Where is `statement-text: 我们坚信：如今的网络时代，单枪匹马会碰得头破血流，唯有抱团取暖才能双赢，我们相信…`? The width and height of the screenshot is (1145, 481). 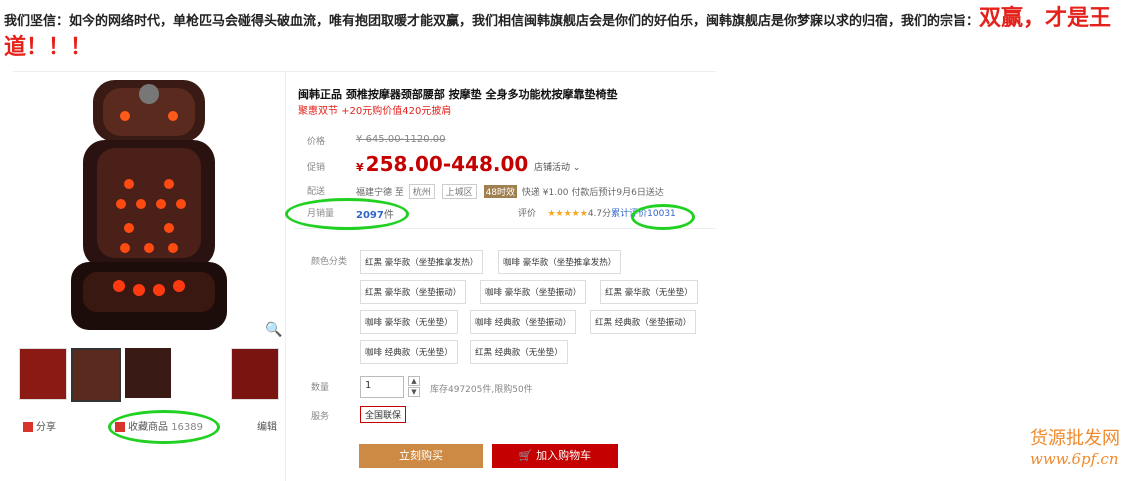 statement-text: 我们坚信：如今的网络时代，单枪匹马会碰得头破血流，唯有抱团取暖才能双赢，我们相信… is located at coordinates (492, 21).